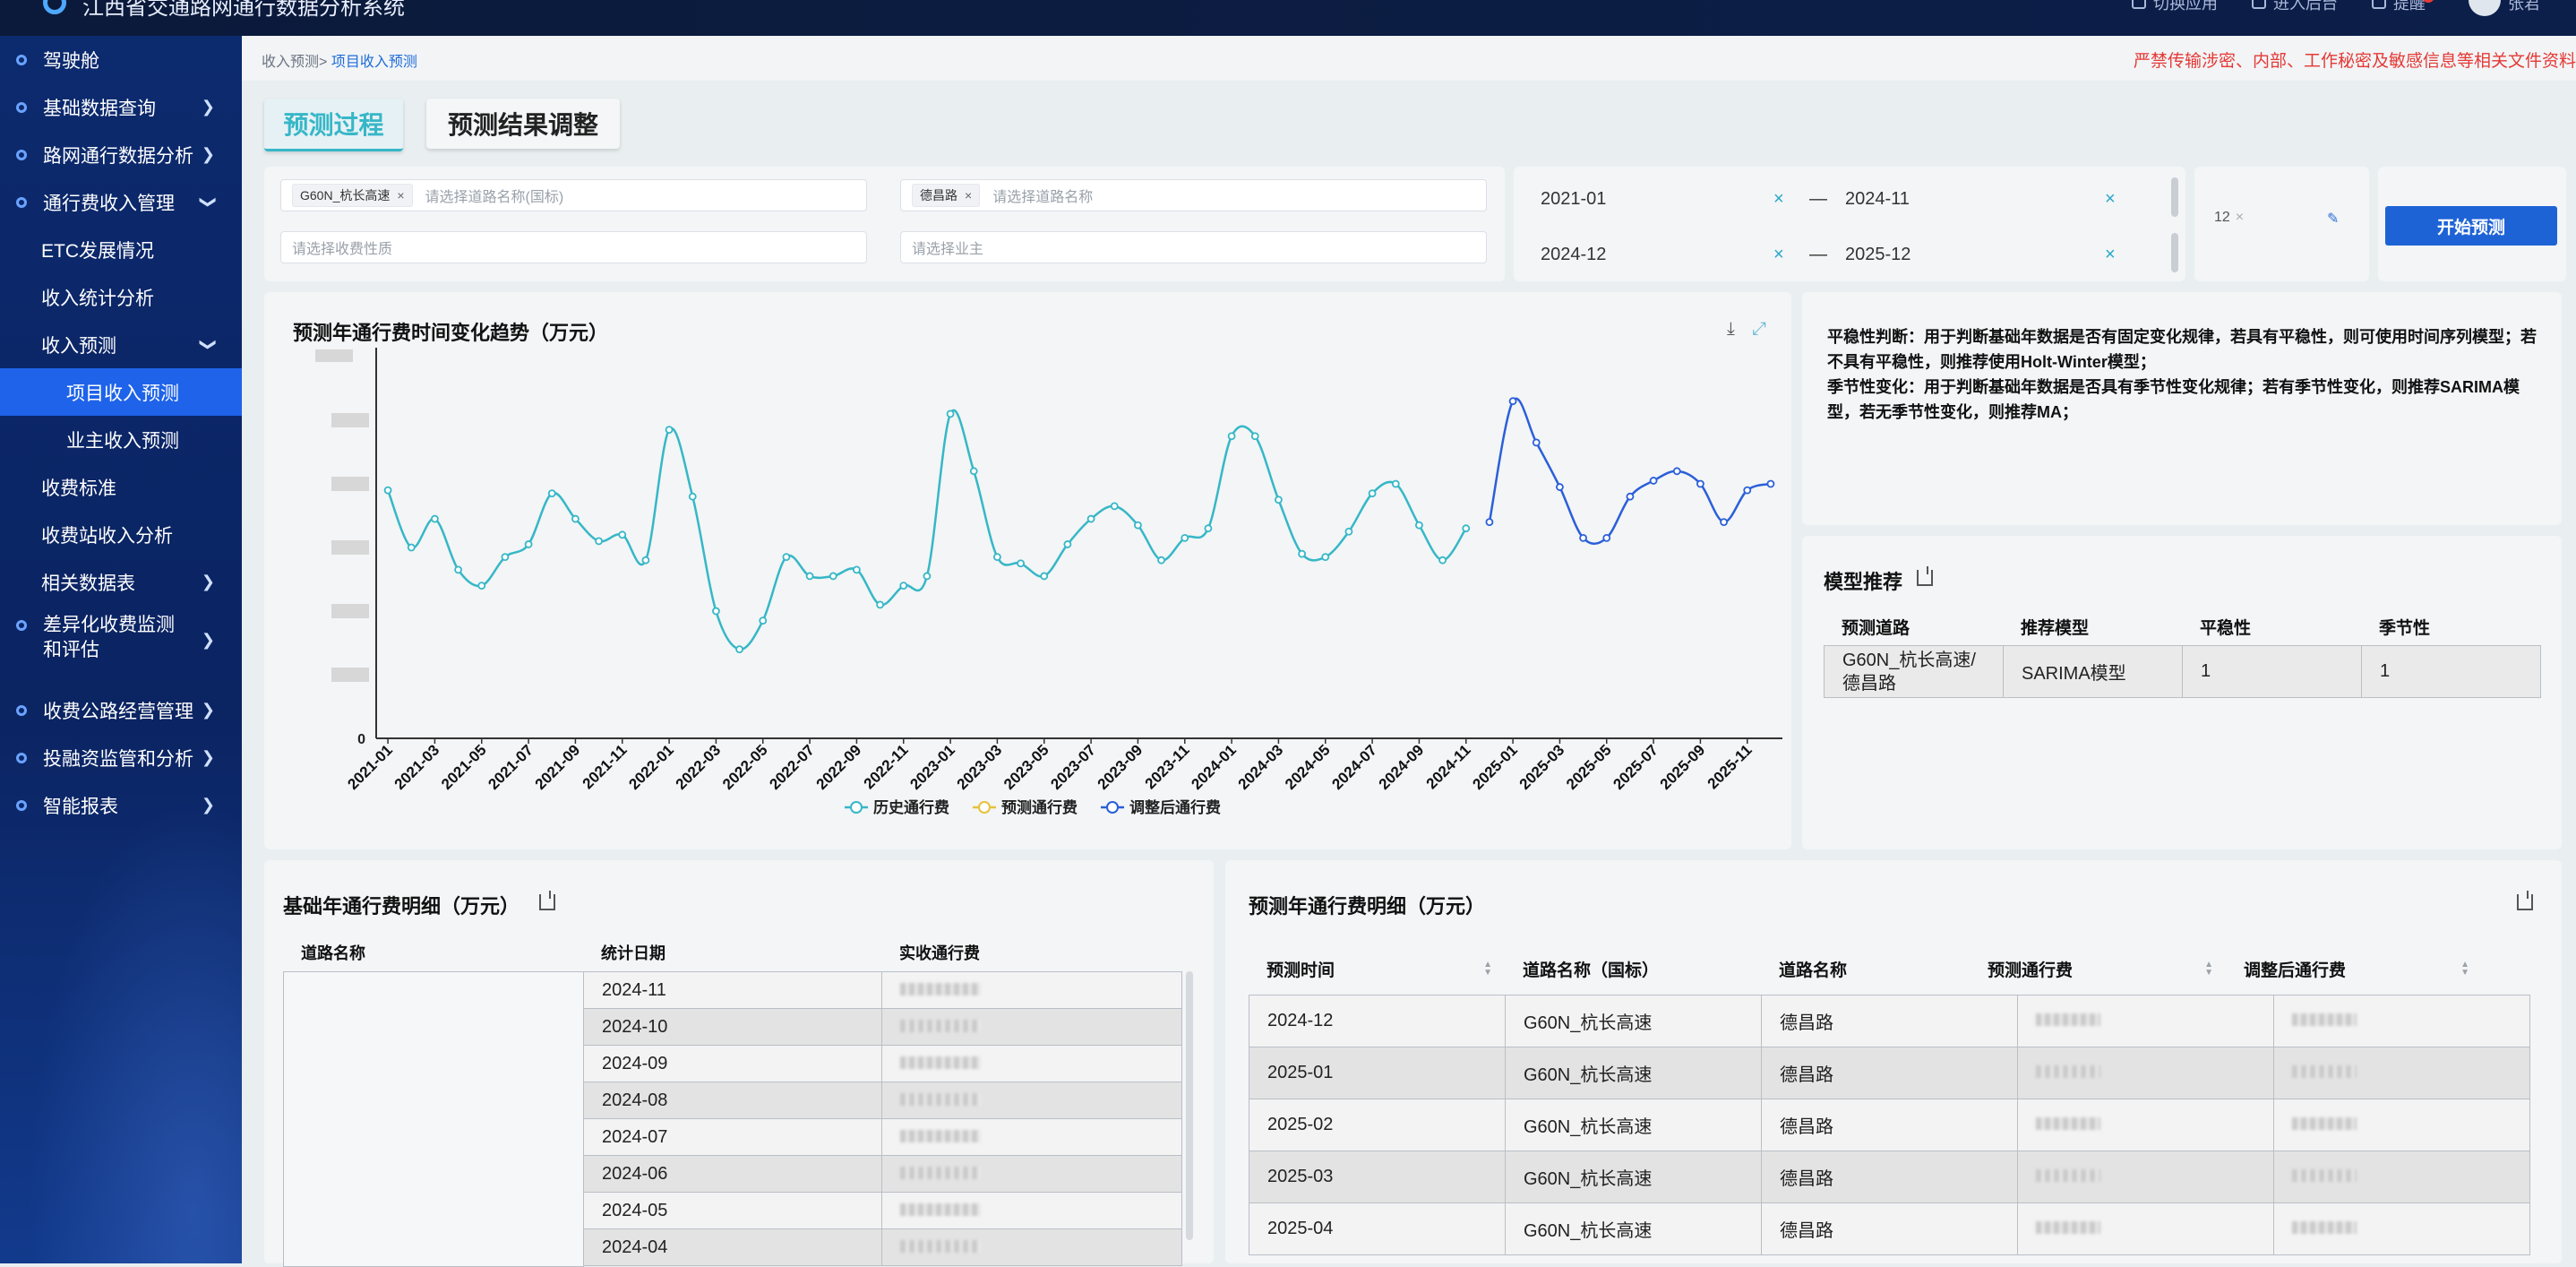  What do you see at coordinates (1975, 199) in the screenshot?
I see `base-end-date: 2024-11` at bounding box center [1975, 199].